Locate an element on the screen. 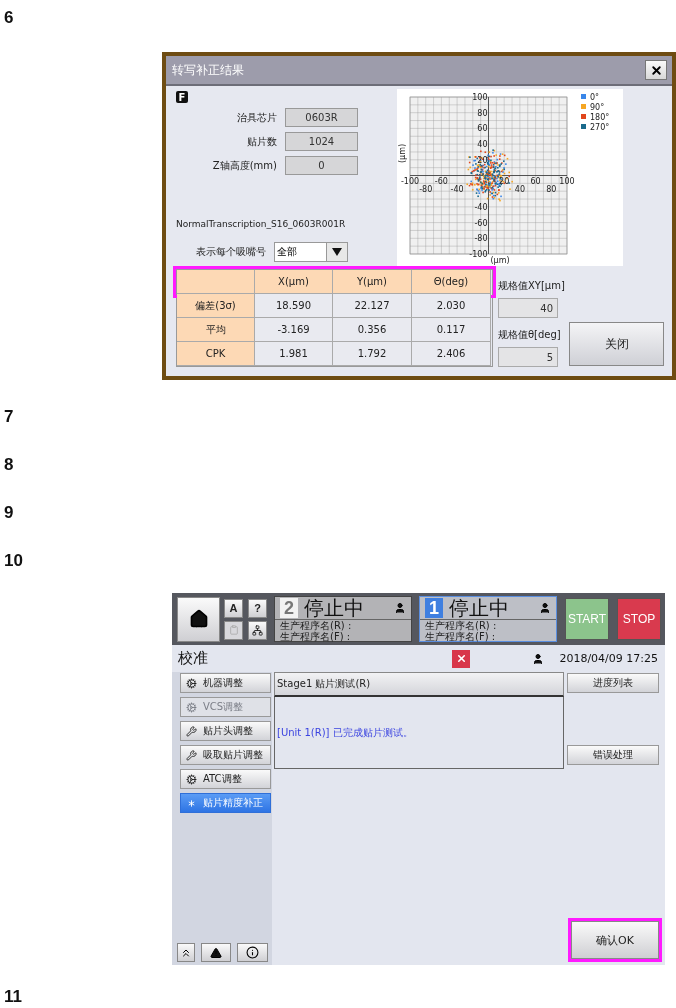 Image resolution: width=676 pixels, height=1008 pixels. side-button: 错误处理 is located at coordinates (613, 755).